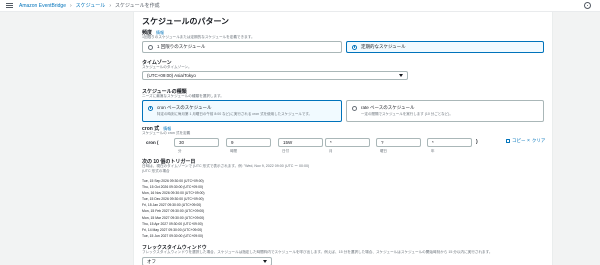  What do you see at coordinates (477, 142) in the screenshot?
I see `cron-suffix: )` at bounding box center [477, 142].